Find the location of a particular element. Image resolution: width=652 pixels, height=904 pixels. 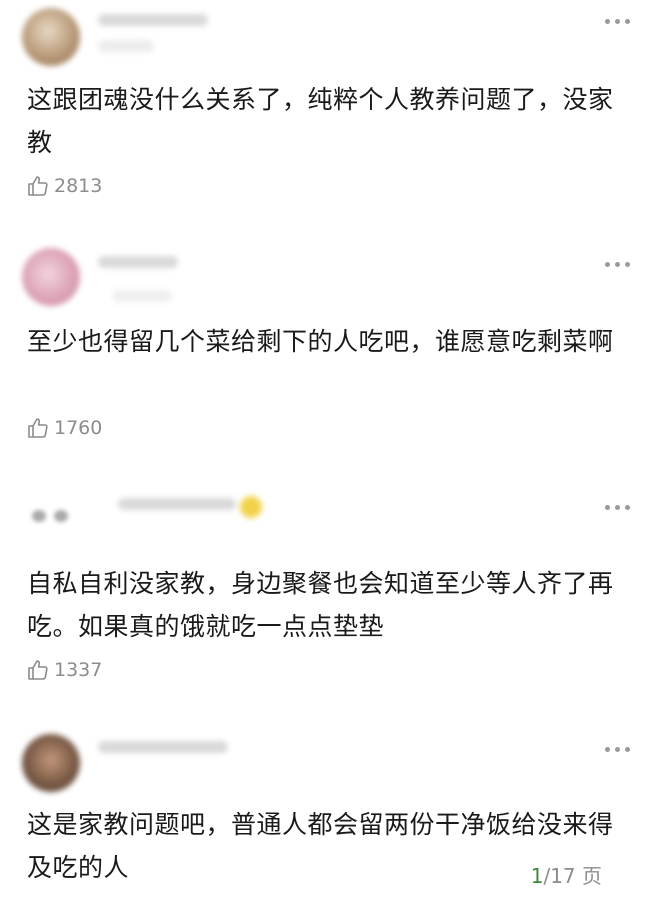

comment-text: 至少也得留几个菜给剩下的人吃吧，谁愿意吃剩菜啊 is located at coordinates (320, 341).